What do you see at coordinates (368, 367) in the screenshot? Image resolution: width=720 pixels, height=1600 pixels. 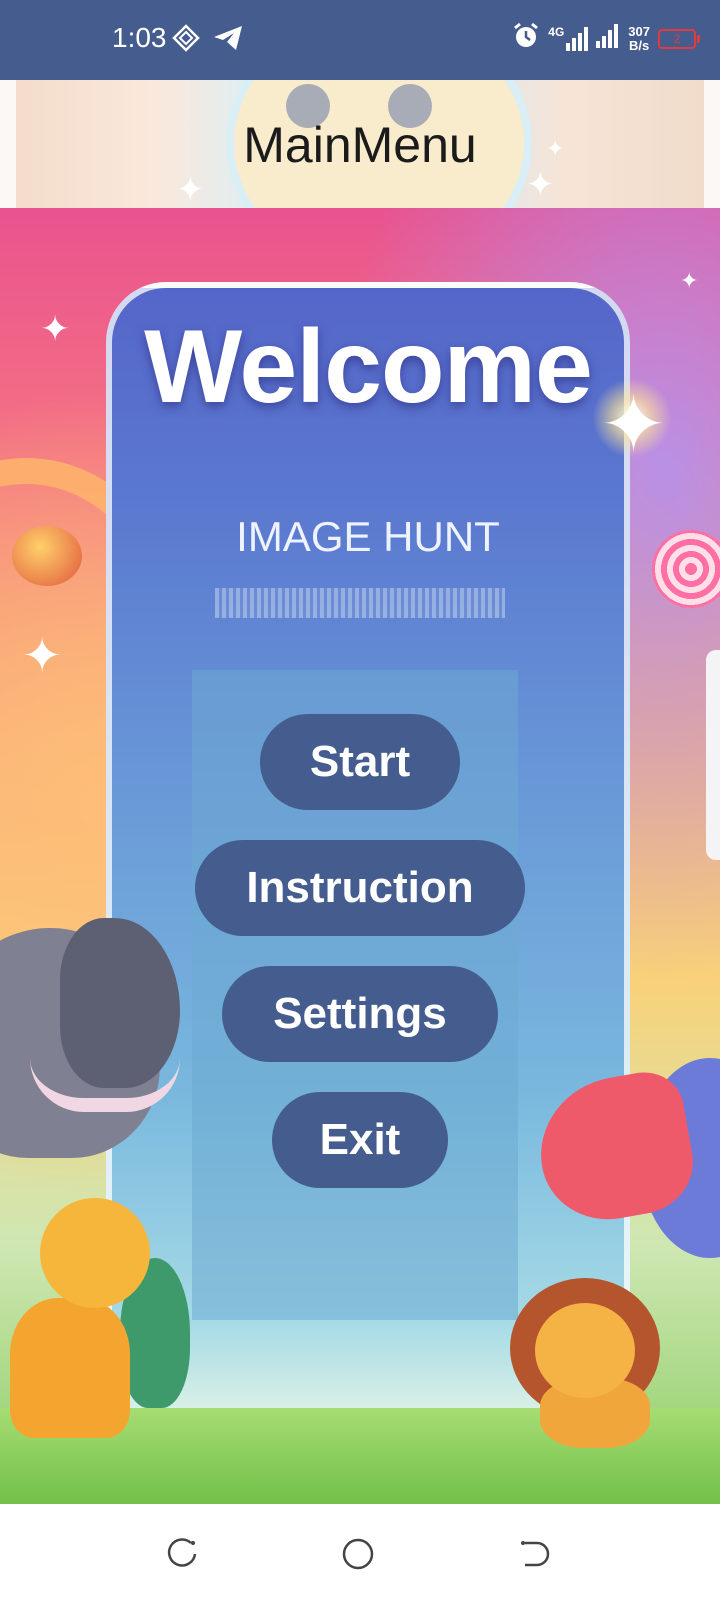 I see `welcome-heading: Welcome` at bounding box center [368, 367].